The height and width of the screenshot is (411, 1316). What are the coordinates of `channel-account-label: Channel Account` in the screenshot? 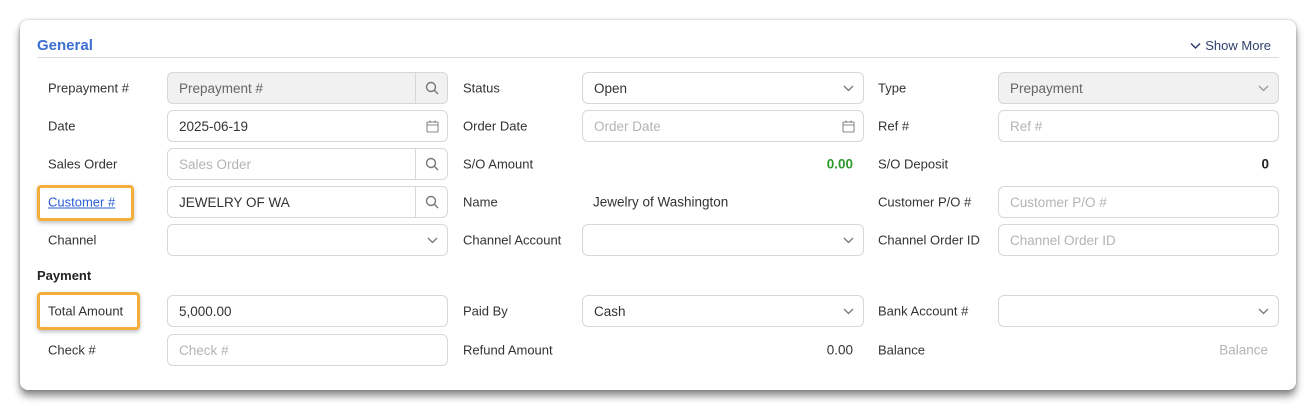 It's located at (512, 240).